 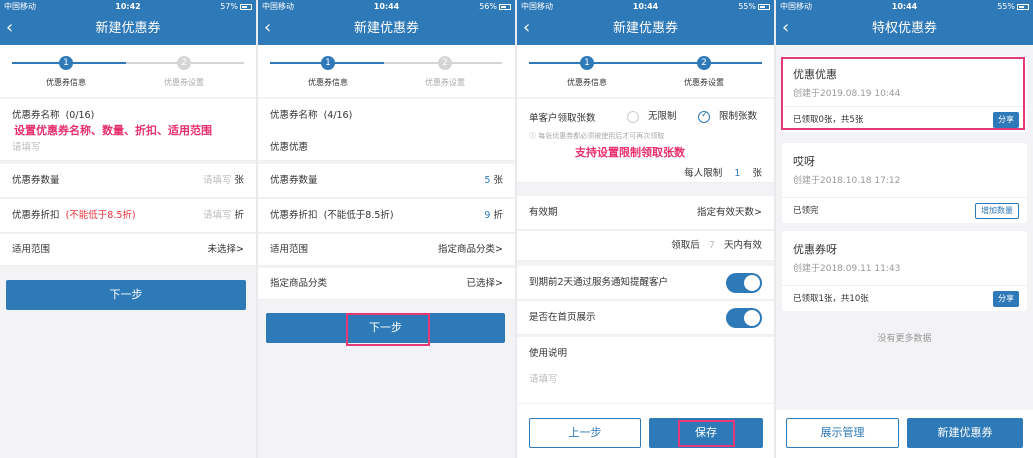 What do you see at coordinates (100, 215) in the screenshot?
I see `discount-note: (不能低于8.5折)` at bounding box center [100, 215].